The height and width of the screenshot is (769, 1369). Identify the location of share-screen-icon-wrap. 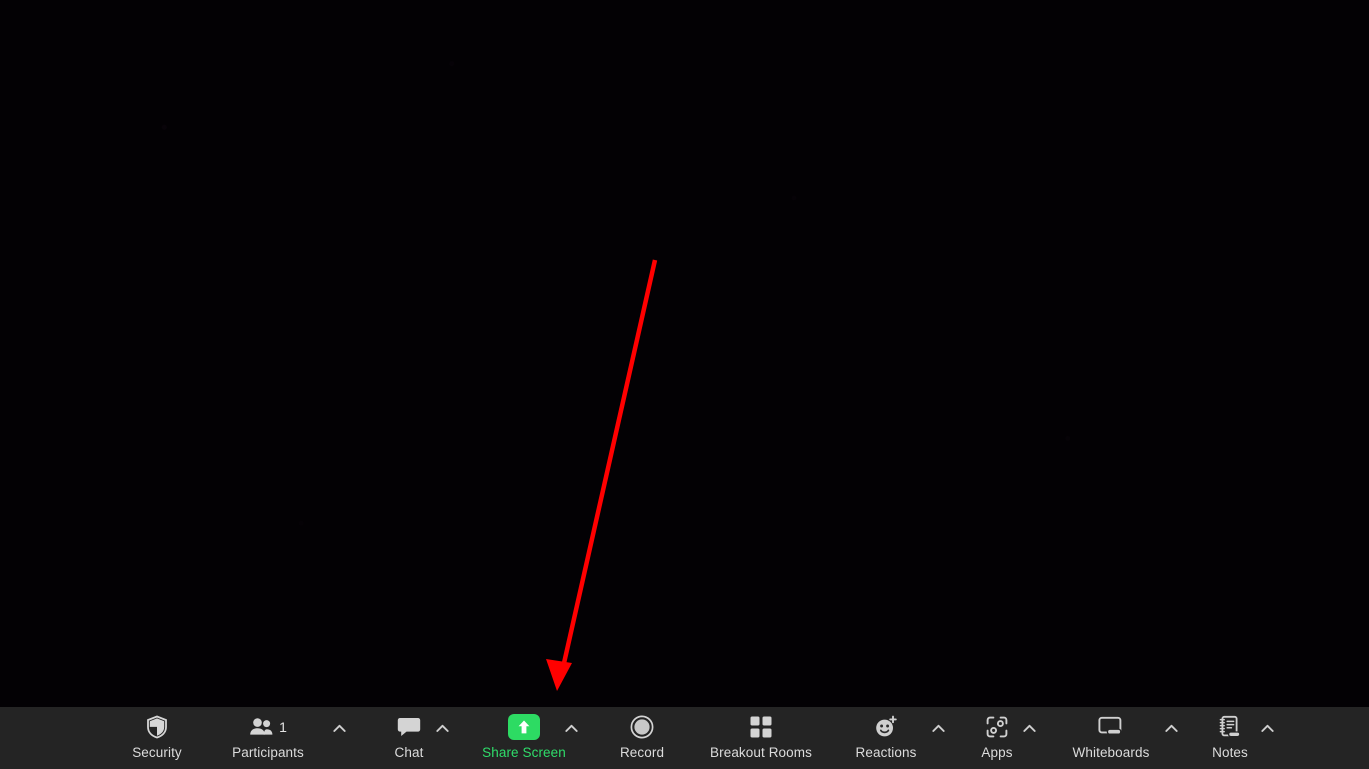
(524, 727).